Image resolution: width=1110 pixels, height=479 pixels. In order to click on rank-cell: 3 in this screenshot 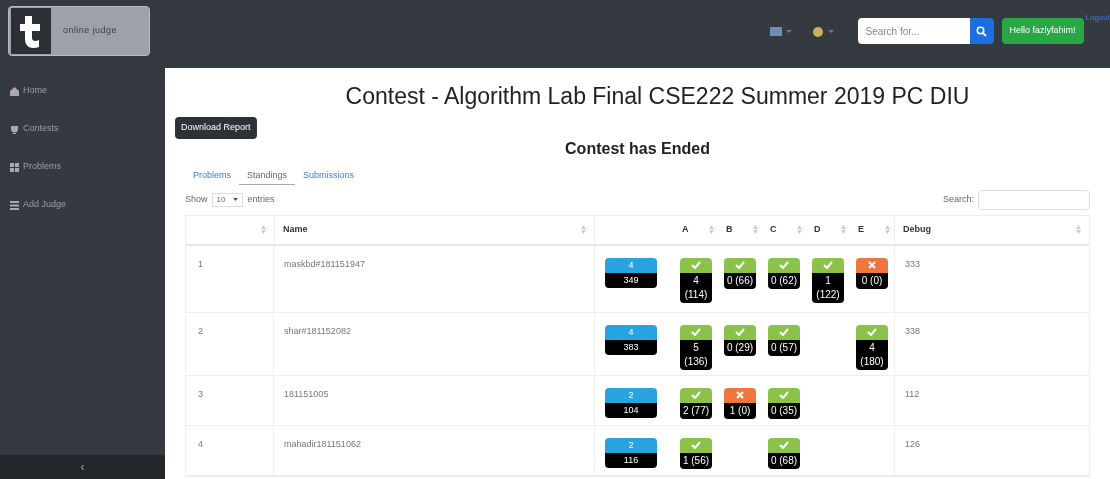, I will do `click(200, 393)`.